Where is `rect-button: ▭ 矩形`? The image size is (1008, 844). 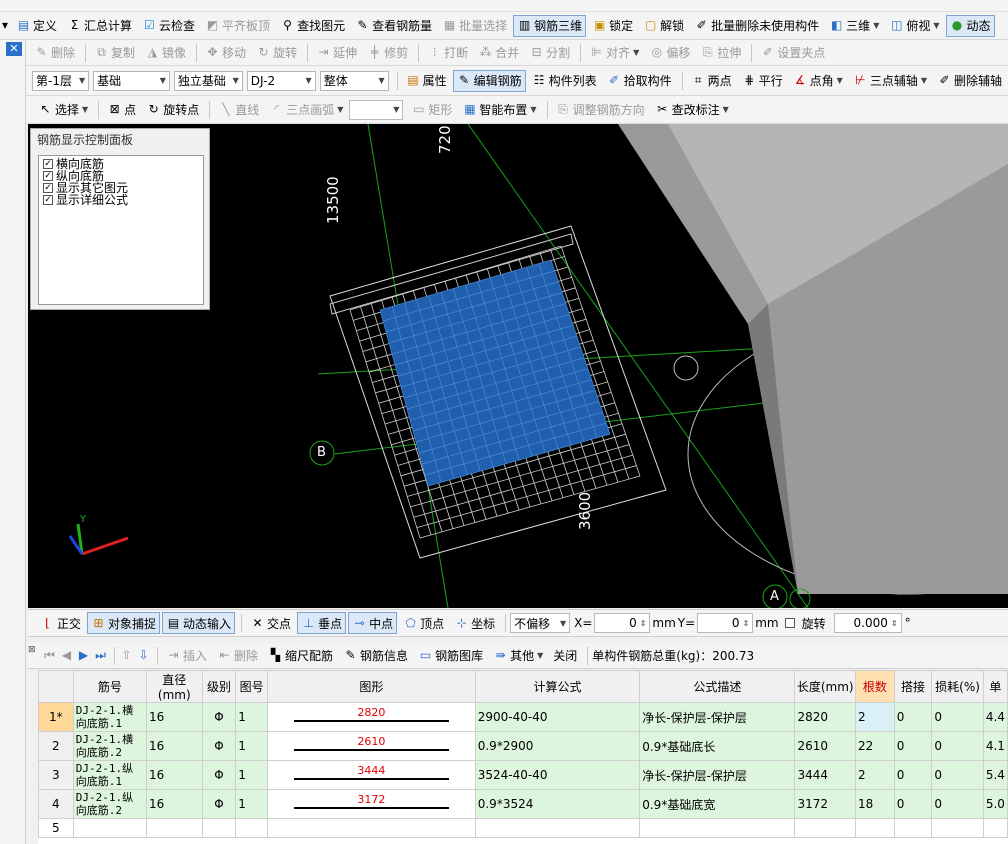
rect-button: ▭ 矩形 is located at coordinates (431, 110).